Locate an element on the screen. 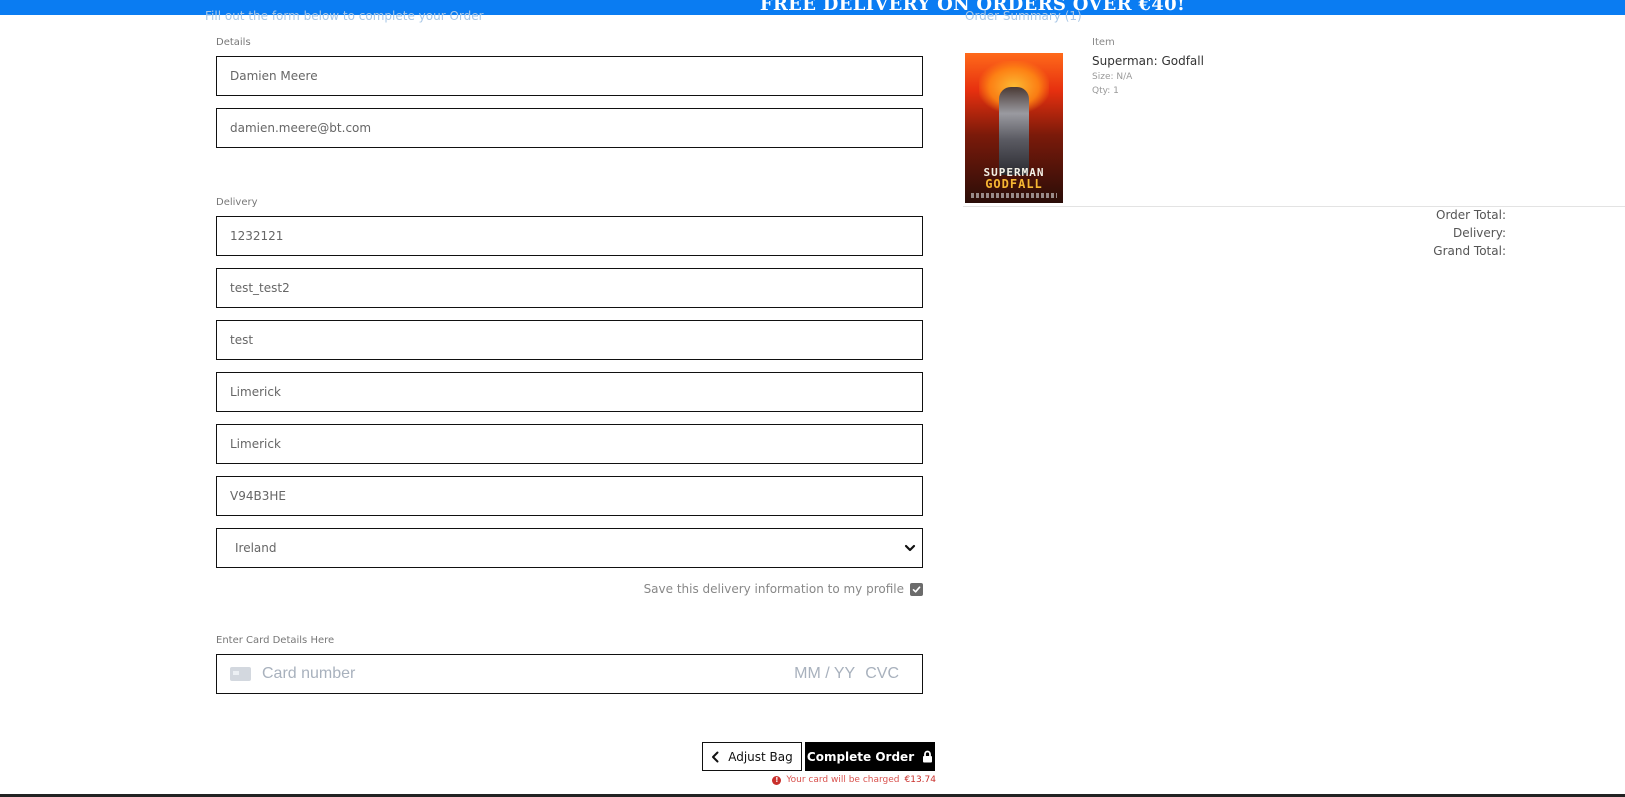 The height and width of the screenshot is (797, 1625). charge-amount: €13.74 is located at coordinates (920, 780).